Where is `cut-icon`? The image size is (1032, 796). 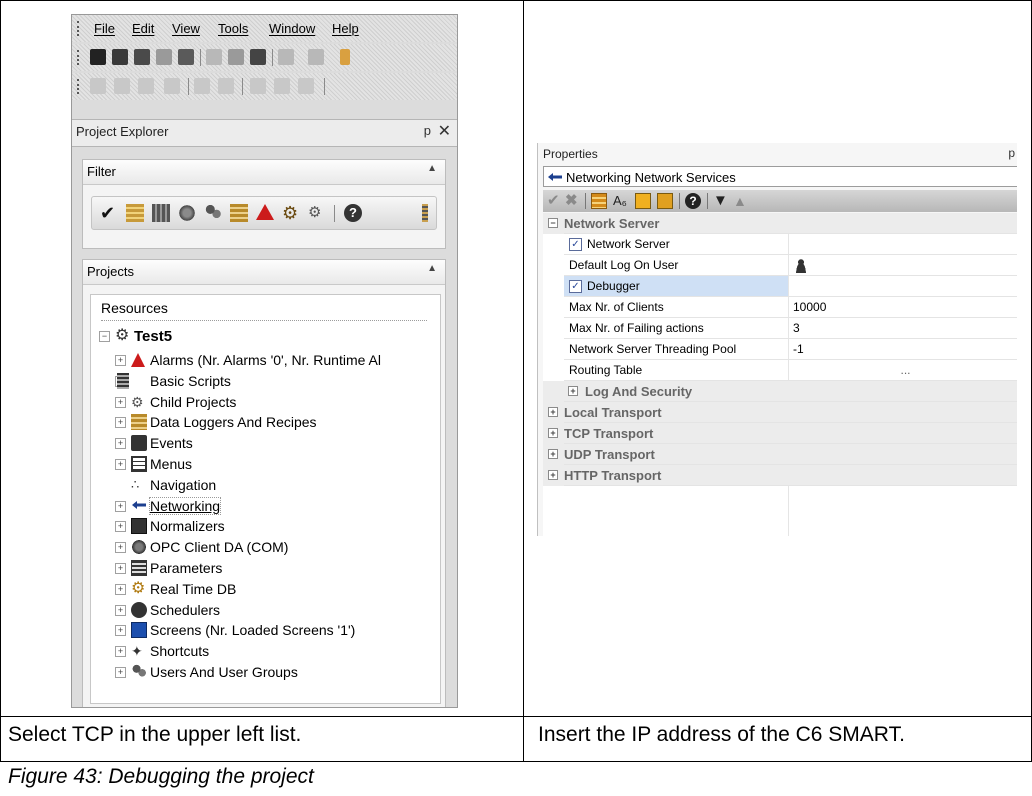 cut-icon is located at coordinates (214, 57).